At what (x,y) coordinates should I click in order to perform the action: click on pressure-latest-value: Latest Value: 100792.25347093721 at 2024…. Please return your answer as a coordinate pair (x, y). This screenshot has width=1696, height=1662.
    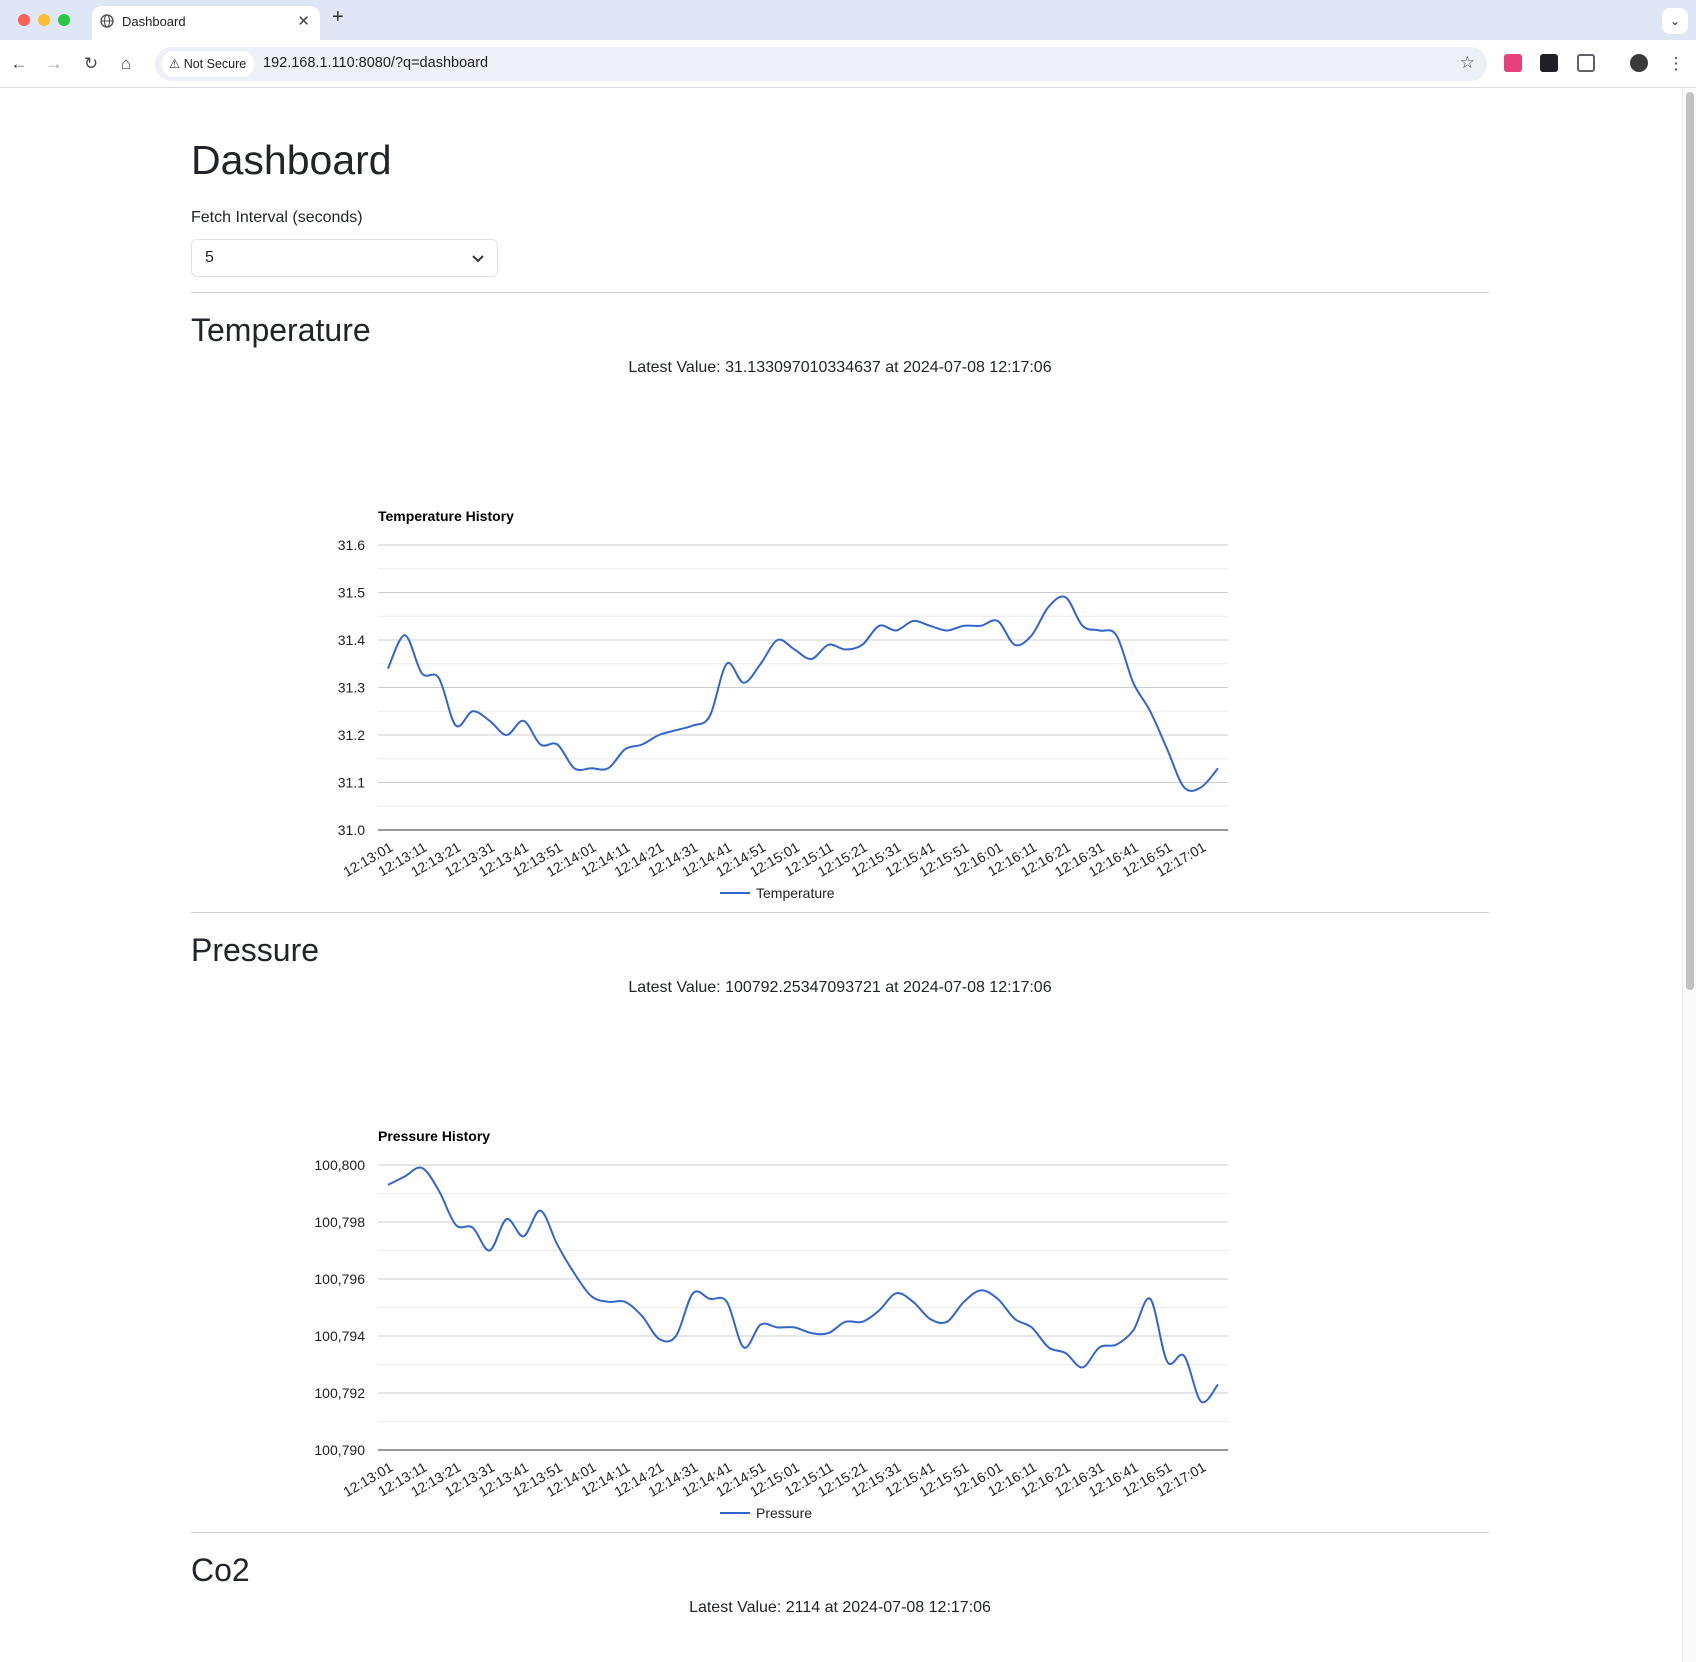
    Looking at the image, I should click on (840, 987).